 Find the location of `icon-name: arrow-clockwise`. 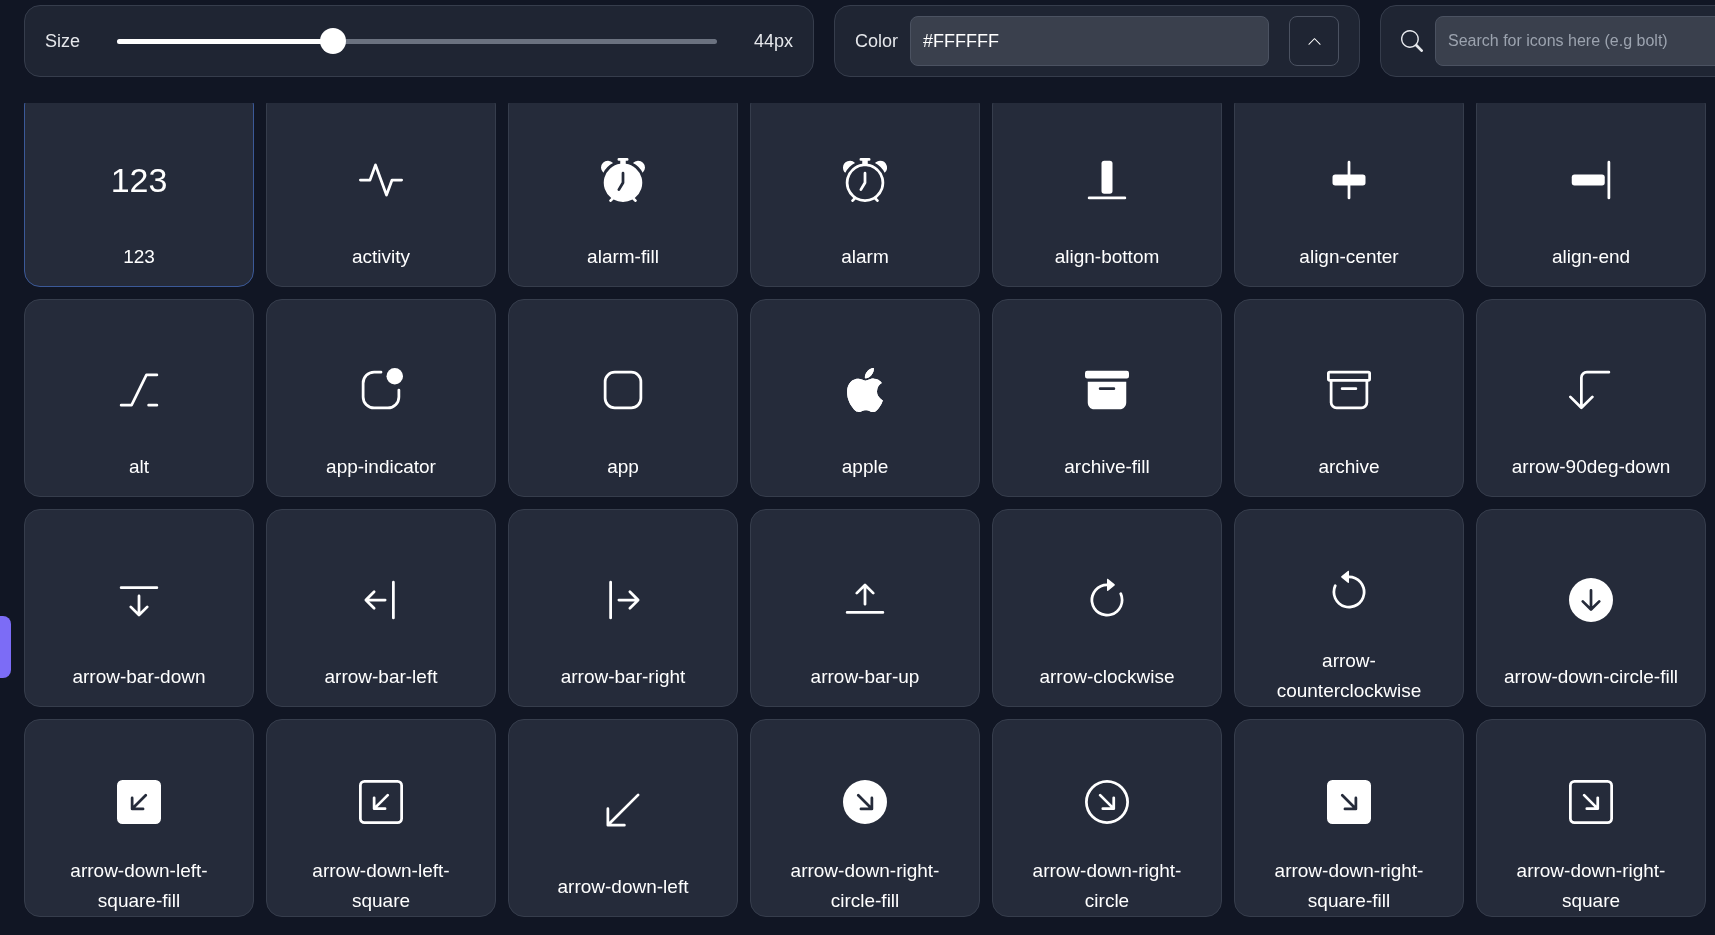

icon-name: arrow-clockwise is located at coordinates (1107, 677).